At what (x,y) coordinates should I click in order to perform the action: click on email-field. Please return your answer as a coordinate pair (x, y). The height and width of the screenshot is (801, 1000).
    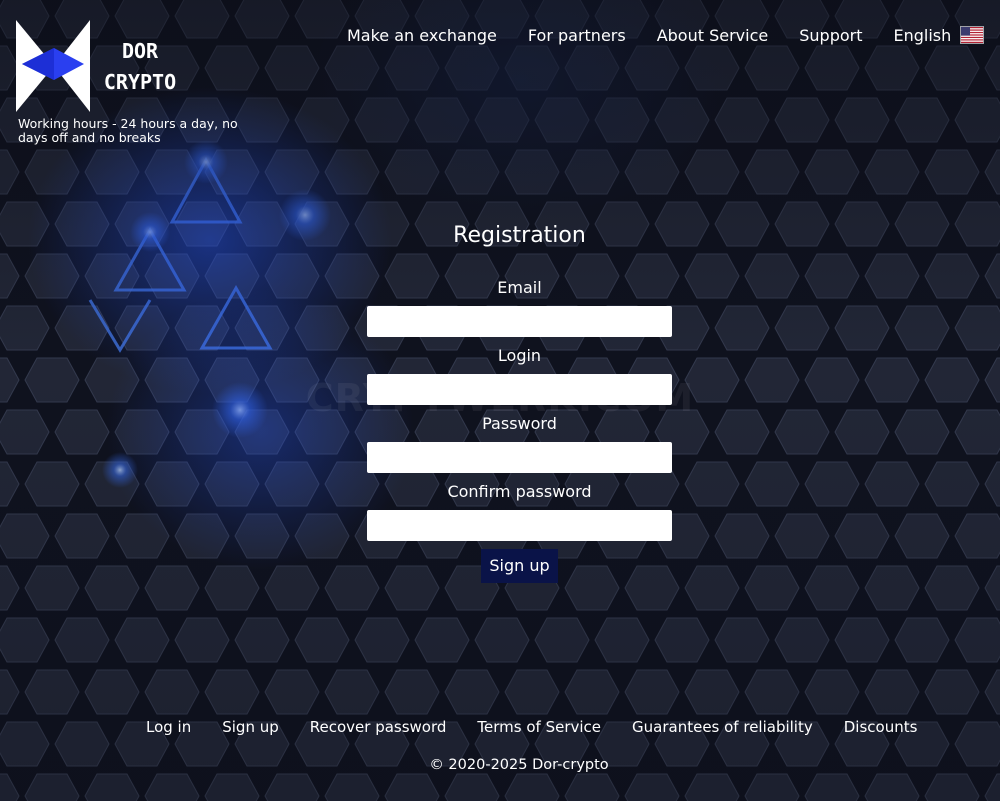
    Looking at the image, I should click on (519, 321).